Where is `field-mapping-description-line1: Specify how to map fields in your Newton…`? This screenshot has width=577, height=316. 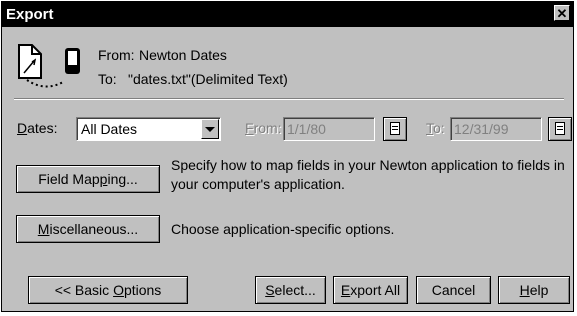 field-mapping-description-line1: Specify how to map fields in your Newton… is located at coordinates (368, 165).